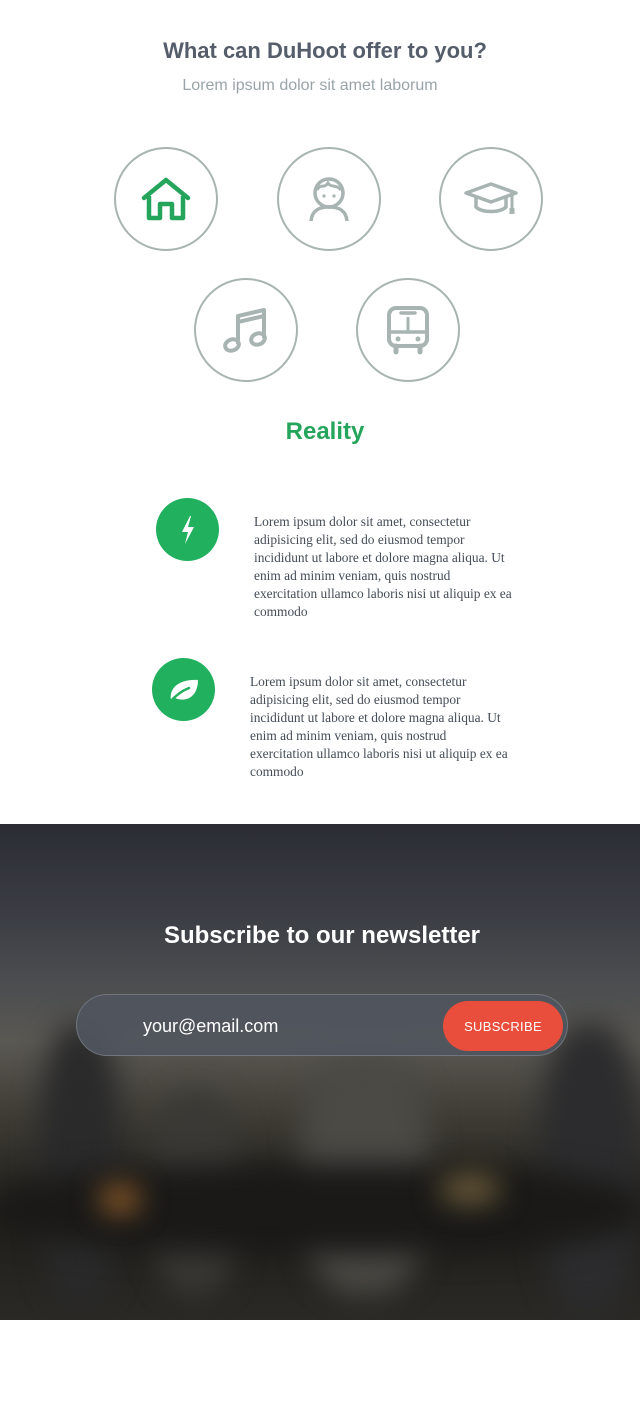 Image resolution: width=640 pixels, height=1404 pixels. Describe the element at coordinates (503, 1026) in the screenshot. I see `subscribe-button: SUBSCRIBE` at that location.